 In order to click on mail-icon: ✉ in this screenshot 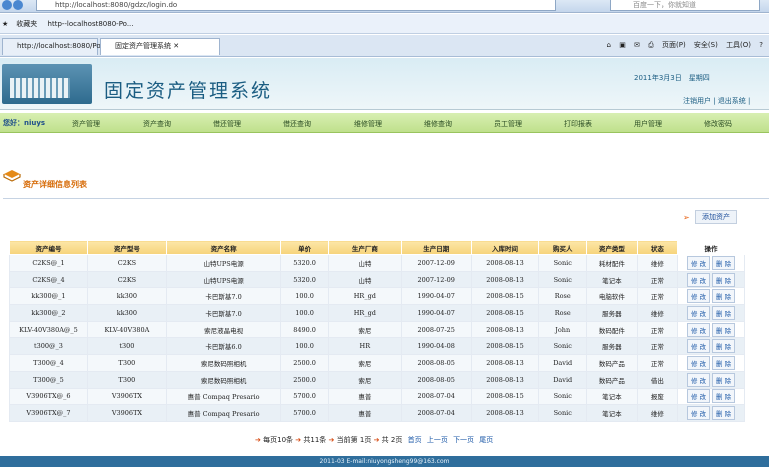, I will do `click(637, 45)`.